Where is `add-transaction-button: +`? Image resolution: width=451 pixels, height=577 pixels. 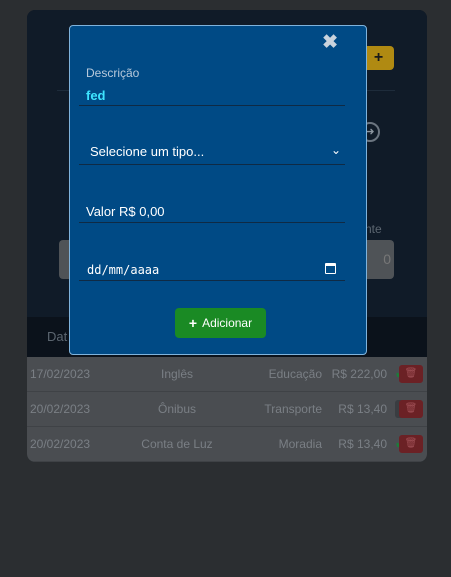 add-transaction-button: + is located at coordinates (378, 58).